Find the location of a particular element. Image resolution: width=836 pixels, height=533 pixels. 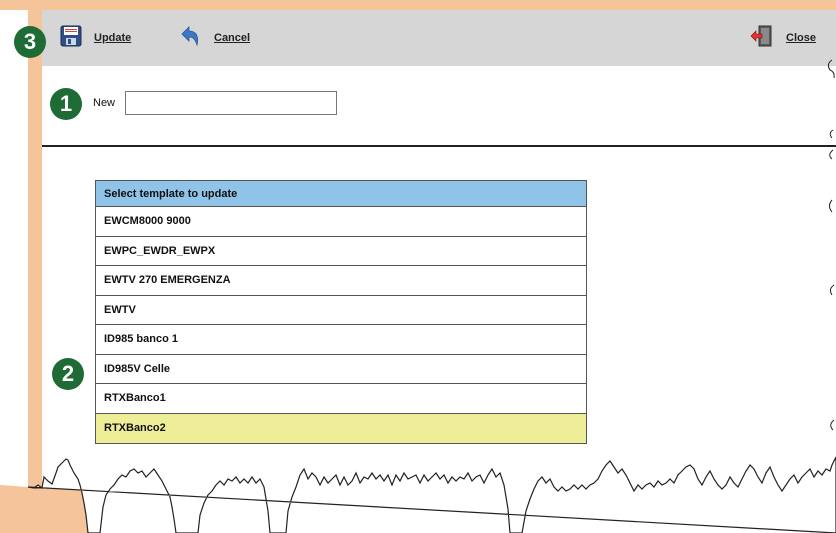

new-template-label: New is located at coordinates (104, 103).